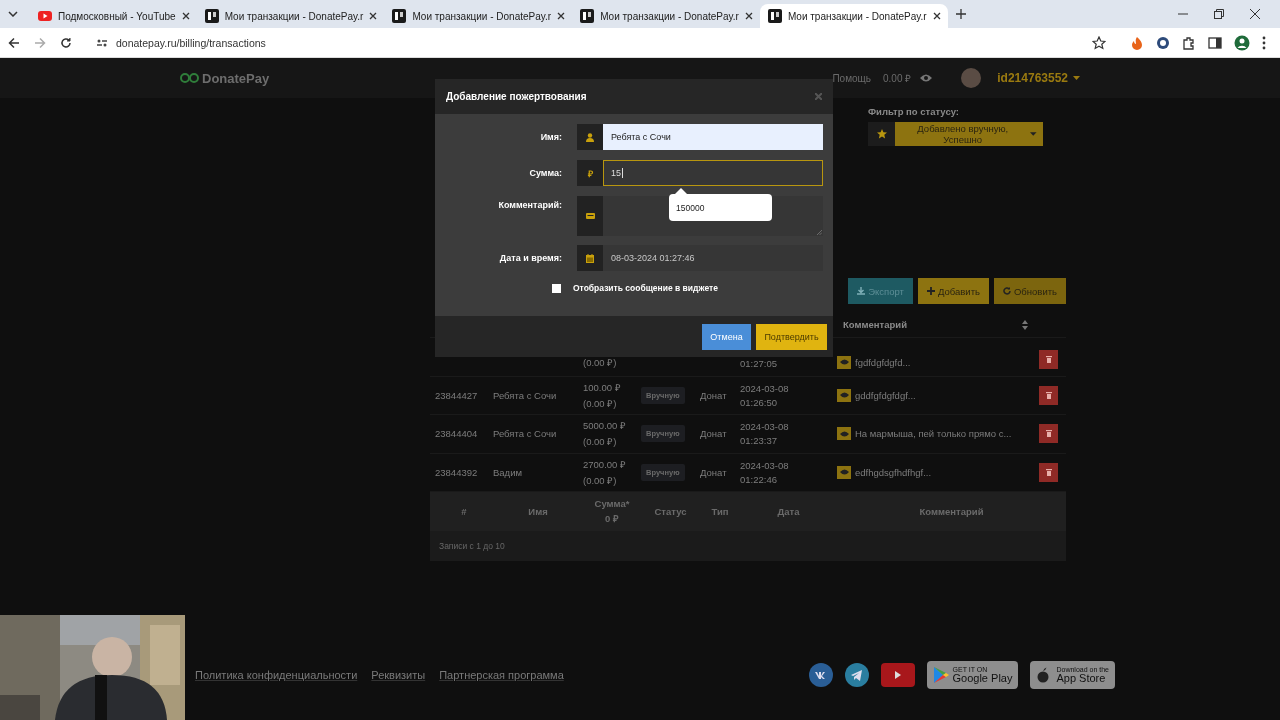 The height and width of the screenshot is (720, 1280). Describe the element at coordinates (851, 78) in the screenshot. I see `help-link: Помощь` at that location.